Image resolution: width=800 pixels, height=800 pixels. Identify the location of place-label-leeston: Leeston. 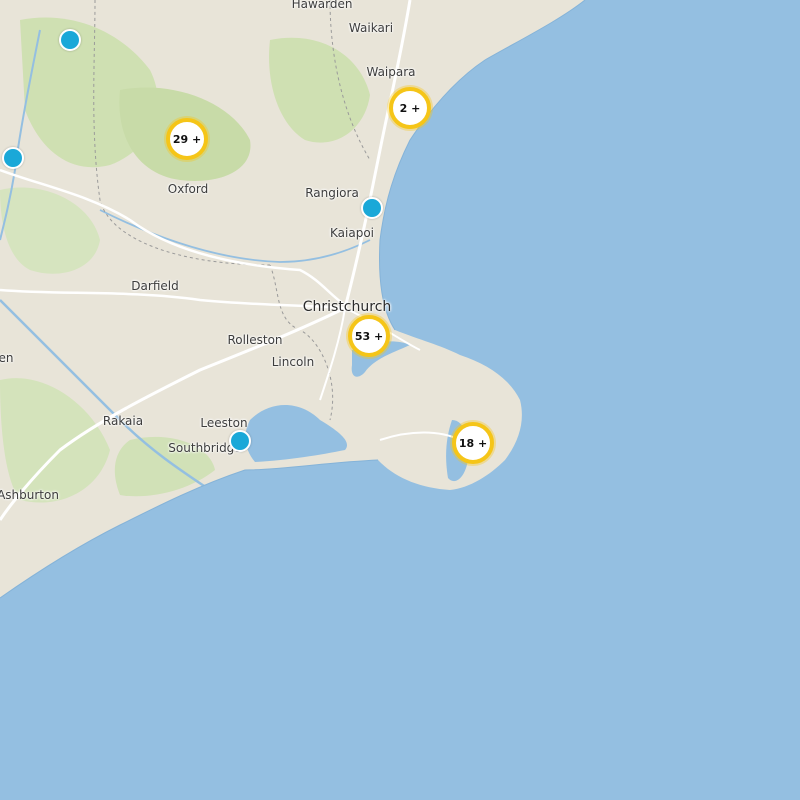
(224, 423).